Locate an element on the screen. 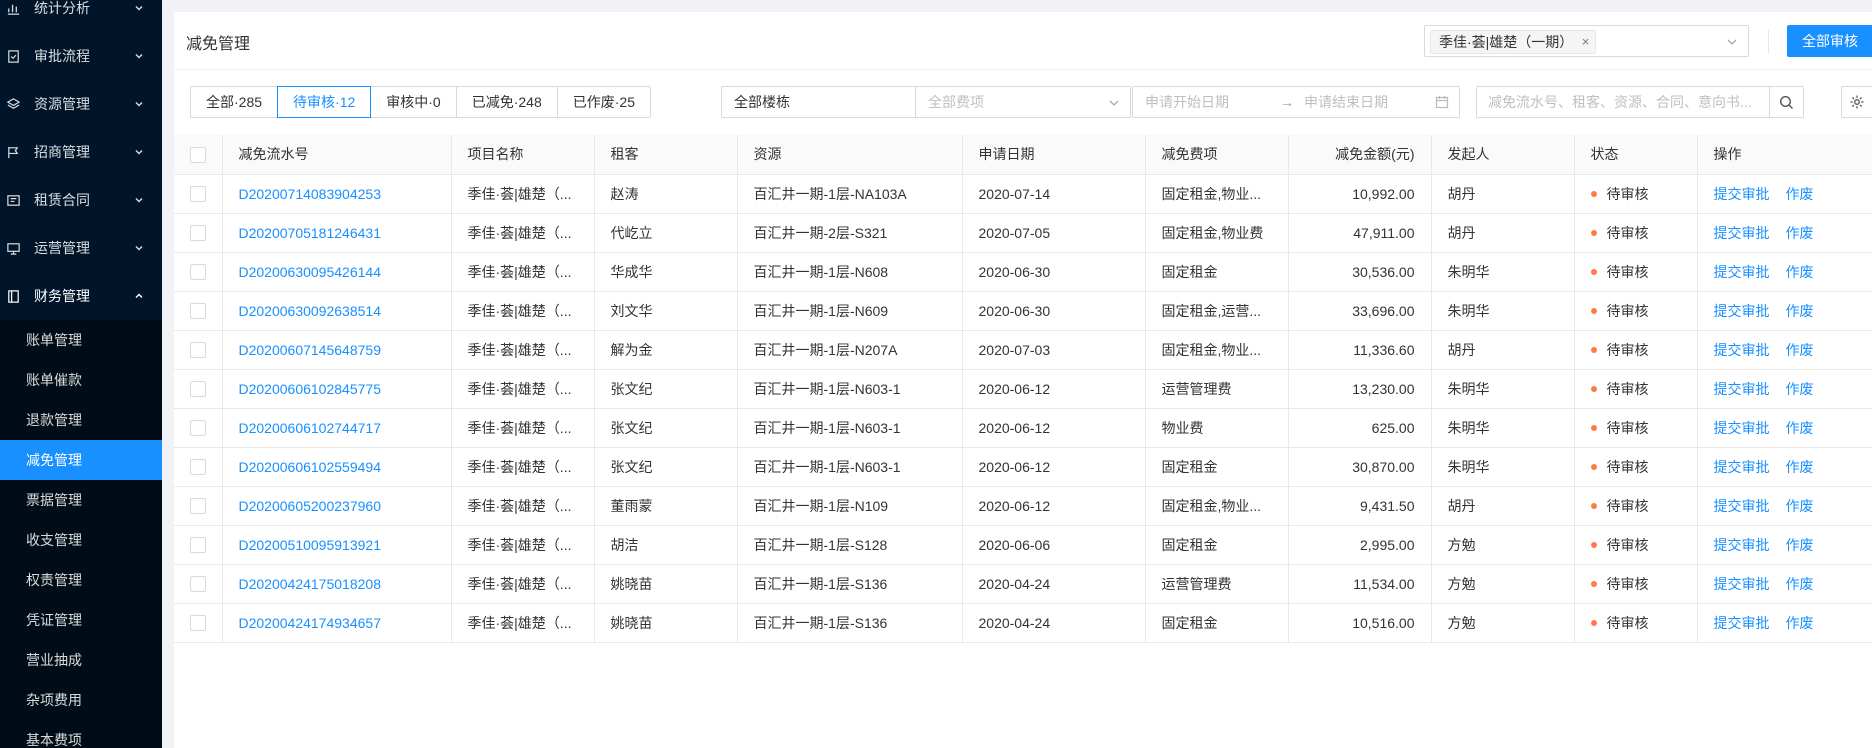 Image resolution: width=1872 pixels, height=748 pixels. close-icon: × is located at coordinates (1586, 42).